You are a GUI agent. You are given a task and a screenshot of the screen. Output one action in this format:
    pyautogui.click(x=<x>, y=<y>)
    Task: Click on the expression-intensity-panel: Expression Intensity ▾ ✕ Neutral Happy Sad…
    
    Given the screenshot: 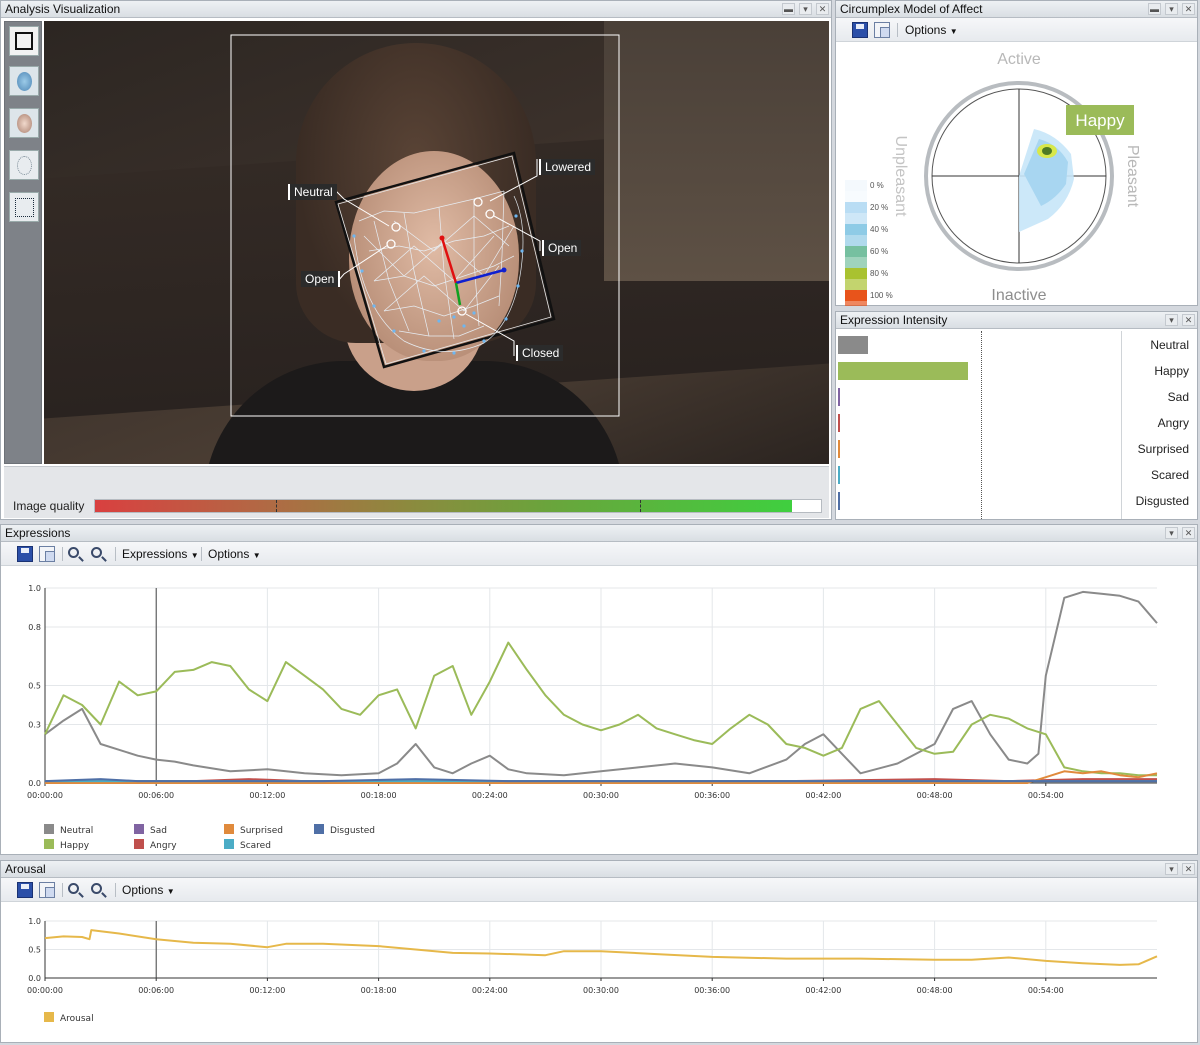 What is the action you would take?
    pyautogui.click(x=1016, y=415)
    